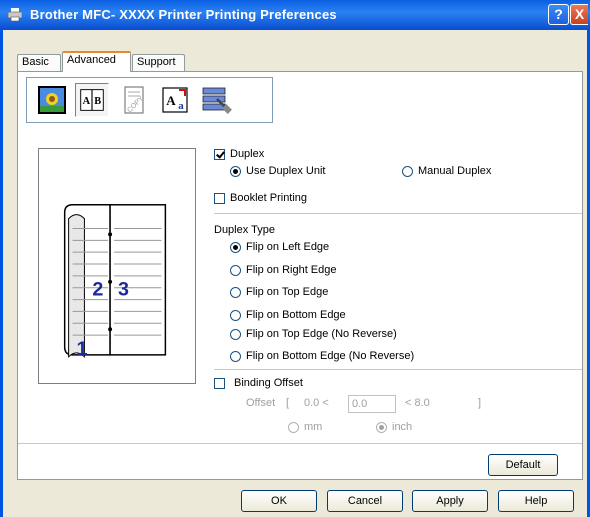  Describe the element at coordinates (123, 290) in the screenshot. I see `preview-page-3: 3` at that location.